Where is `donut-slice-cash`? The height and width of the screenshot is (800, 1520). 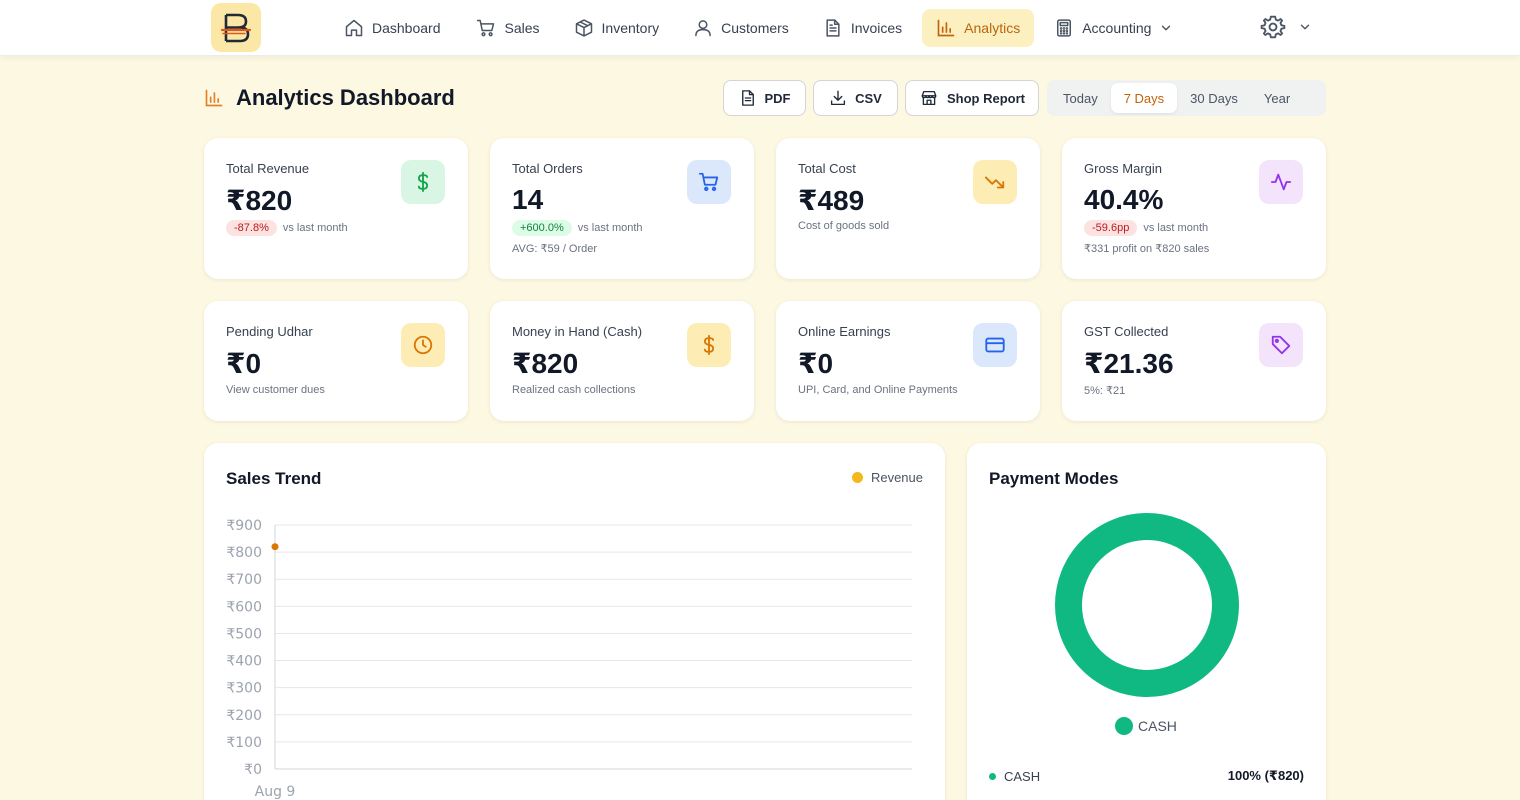
donut-slice-cash is located at coordinates (1147, 605).